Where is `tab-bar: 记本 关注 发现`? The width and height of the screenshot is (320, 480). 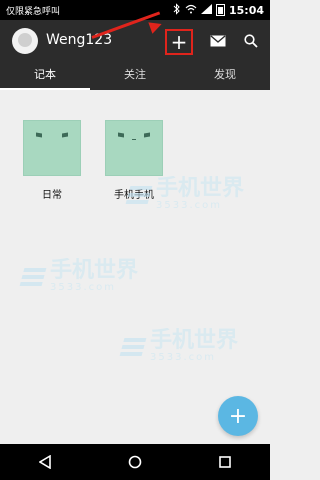 tab-bar: 记本 关注 发现 is located at coordinates (135, 78).